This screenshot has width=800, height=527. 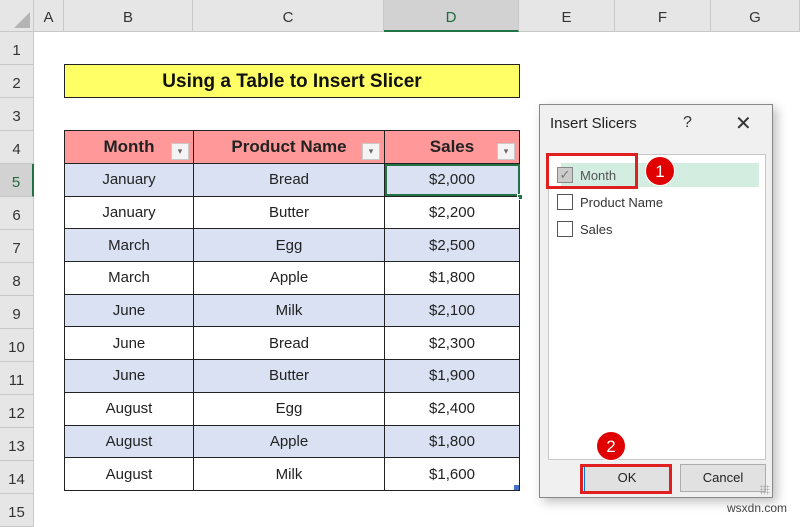 What do you see at coordinates (17, 48) in the screenshot?
I see `row-header-1: 1` at bounding box center [17, 48].